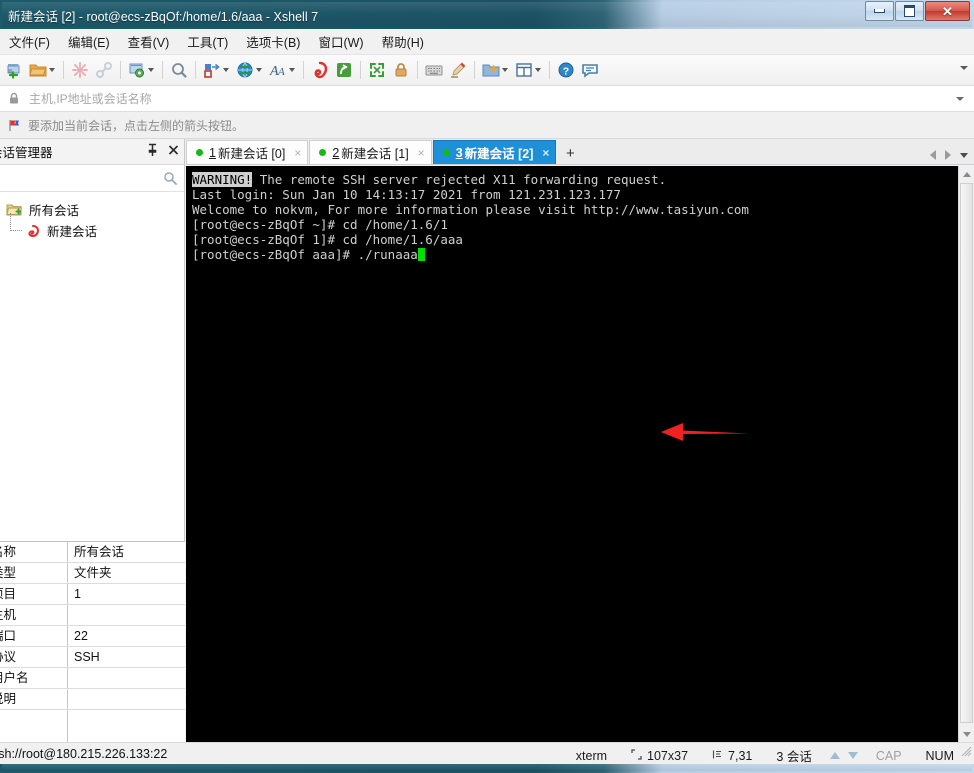 The image size is (974, 773). I want to click on globe-caret, so click(259, 70).